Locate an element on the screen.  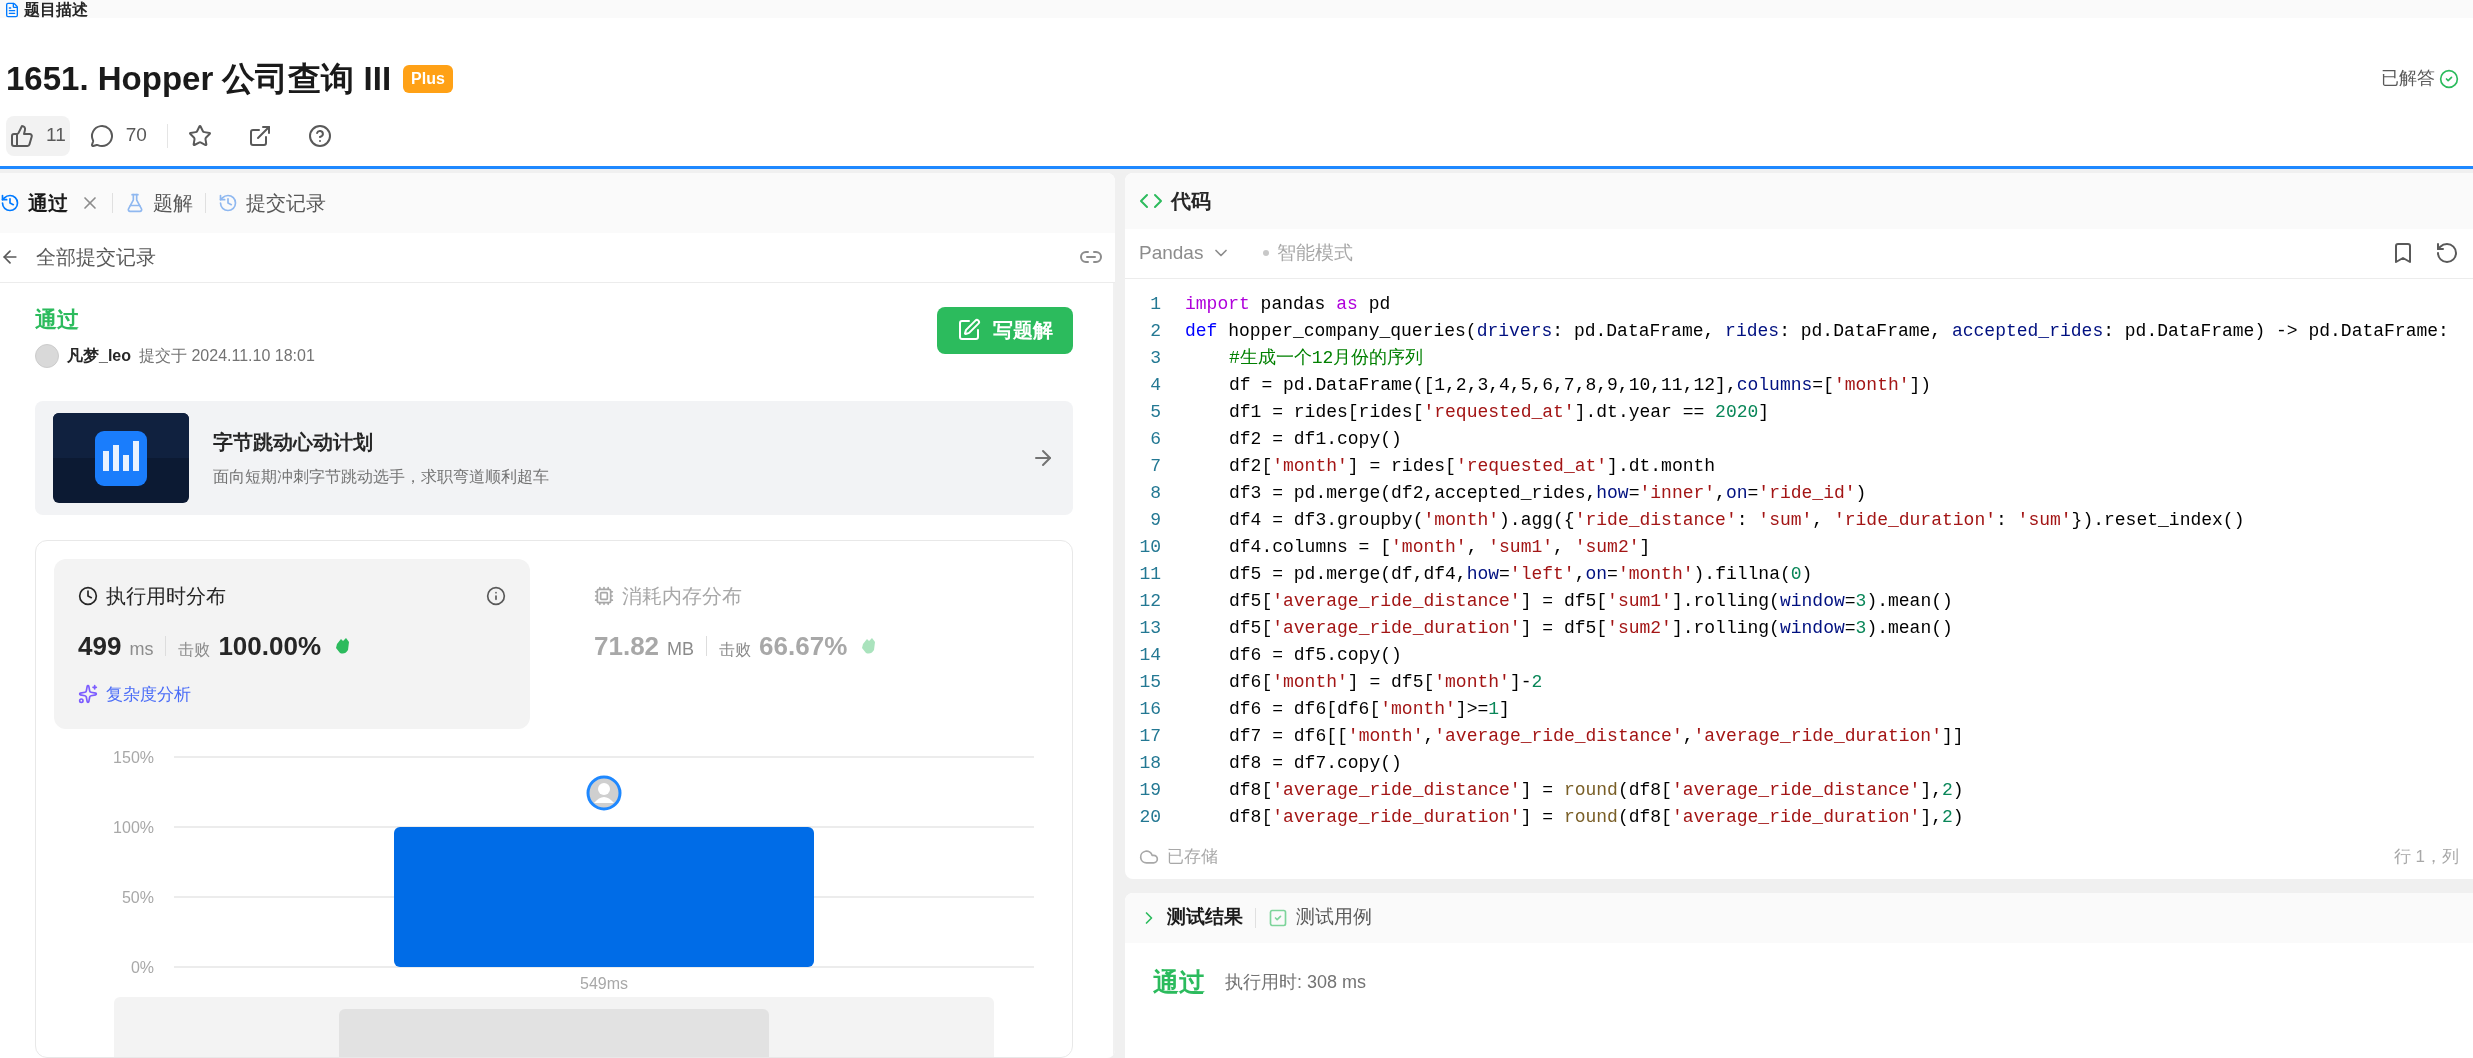
stat-title: 消耗内存分布 is located at coordinates (682, 596).